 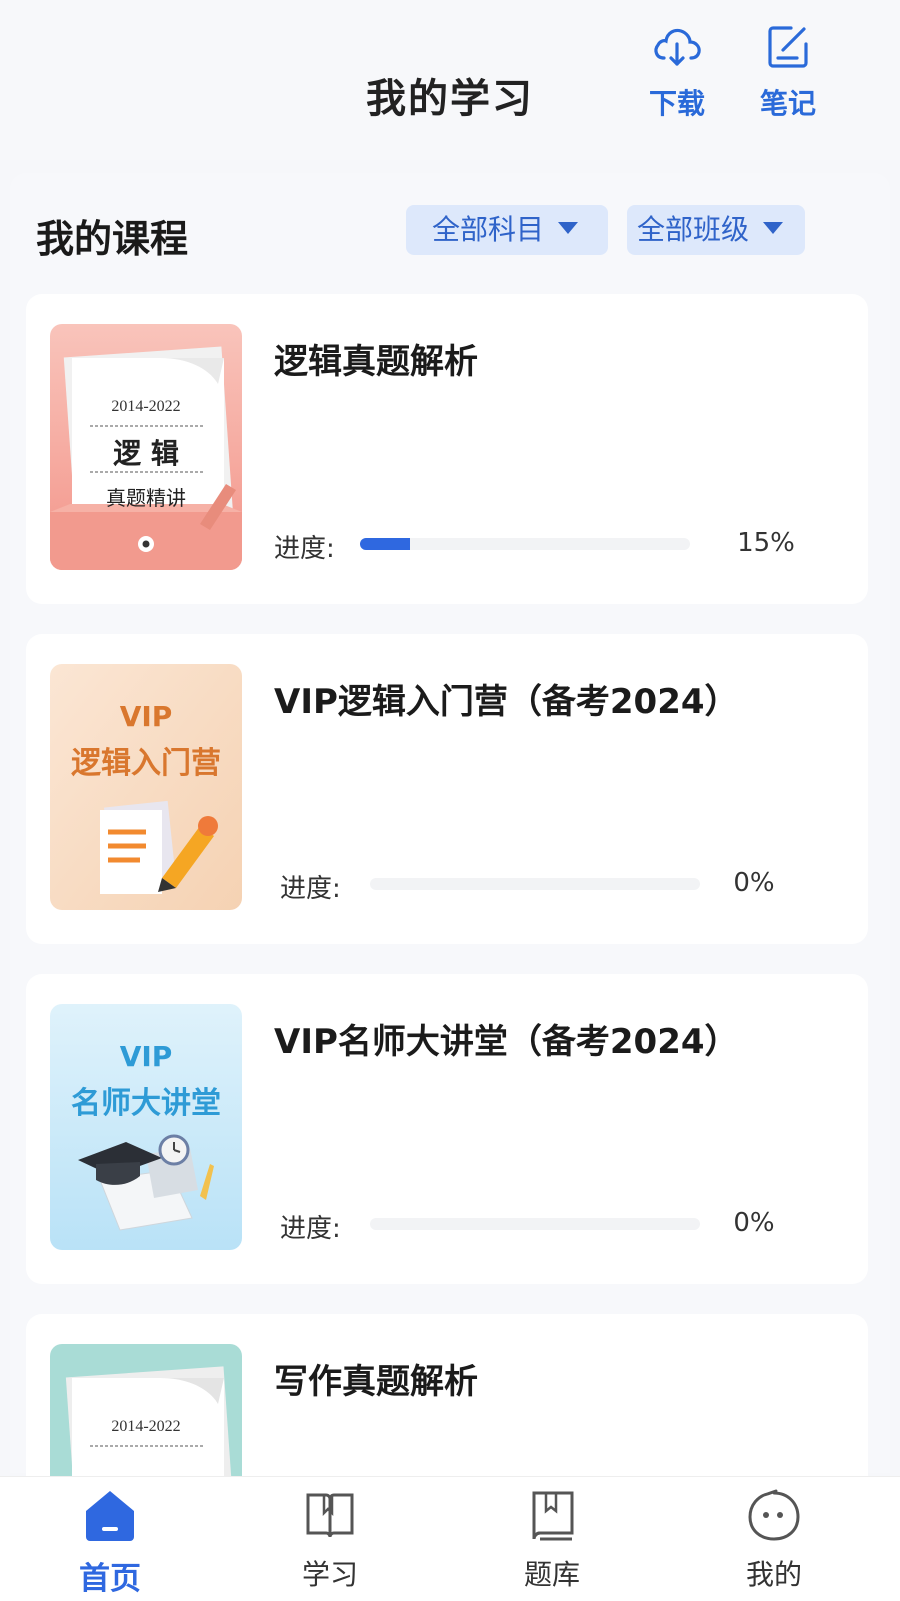 What do you see at coordinates (450, 1538) in the screenshot?
I see `bottom-tab-bar: 首页 学习 题库 我的` at bounding box center [450, 1538].